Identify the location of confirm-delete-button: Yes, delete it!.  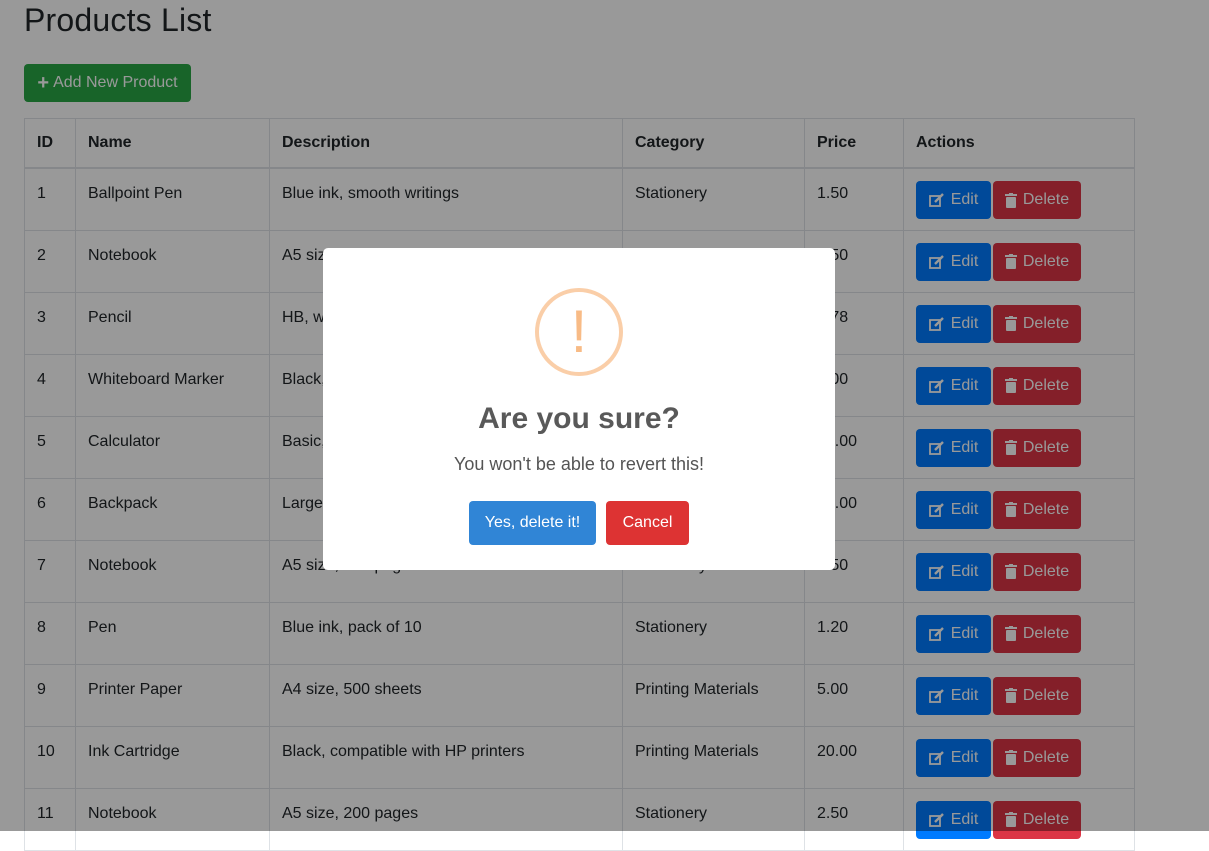
(532, 523).